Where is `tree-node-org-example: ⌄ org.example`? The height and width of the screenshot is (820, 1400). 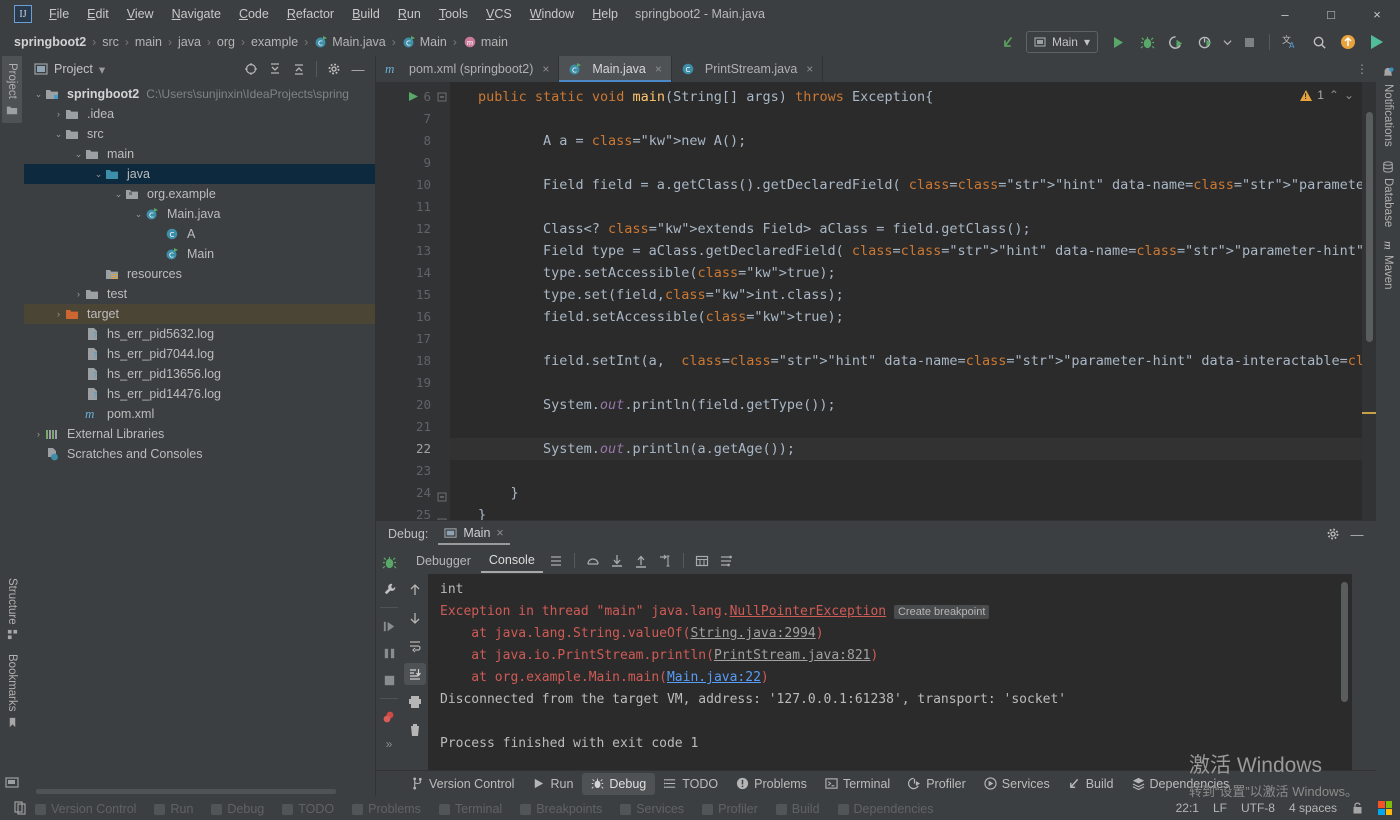
tree-node-org-example: ⌄ org.example is located at coordinates (199, 194).